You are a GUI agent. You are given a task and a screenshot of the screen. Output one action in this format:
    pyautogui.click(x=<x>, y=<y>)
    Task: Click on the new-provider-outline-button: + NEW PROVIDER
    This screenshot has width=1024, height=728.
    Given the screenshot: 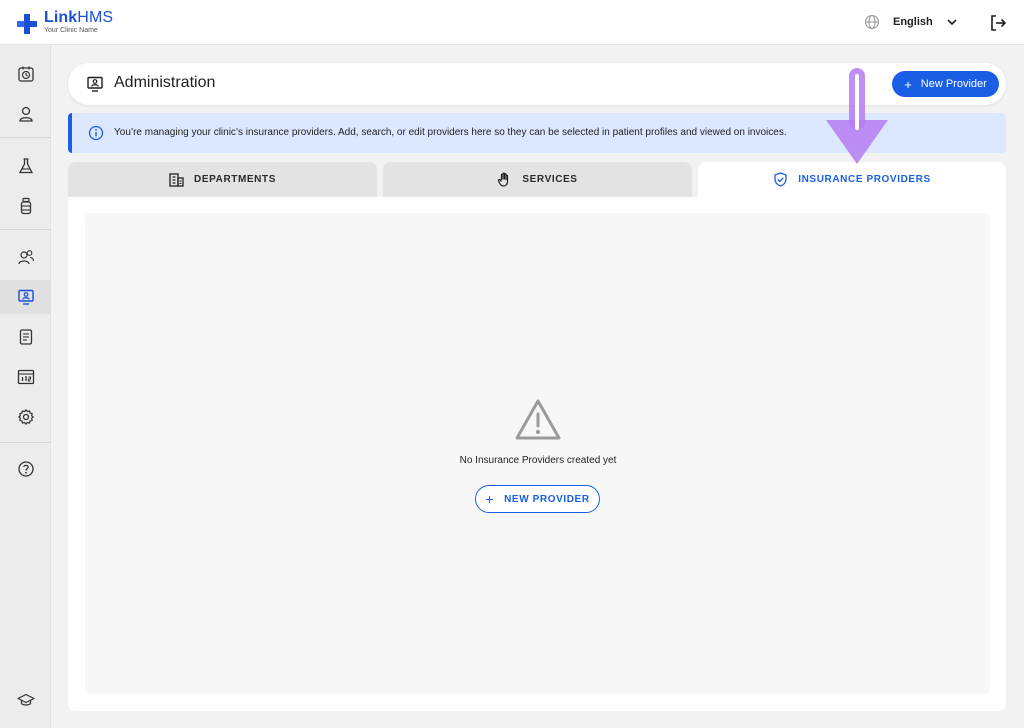 What is the action you would take?
    pyautogui.click(x=537, y=499)
    